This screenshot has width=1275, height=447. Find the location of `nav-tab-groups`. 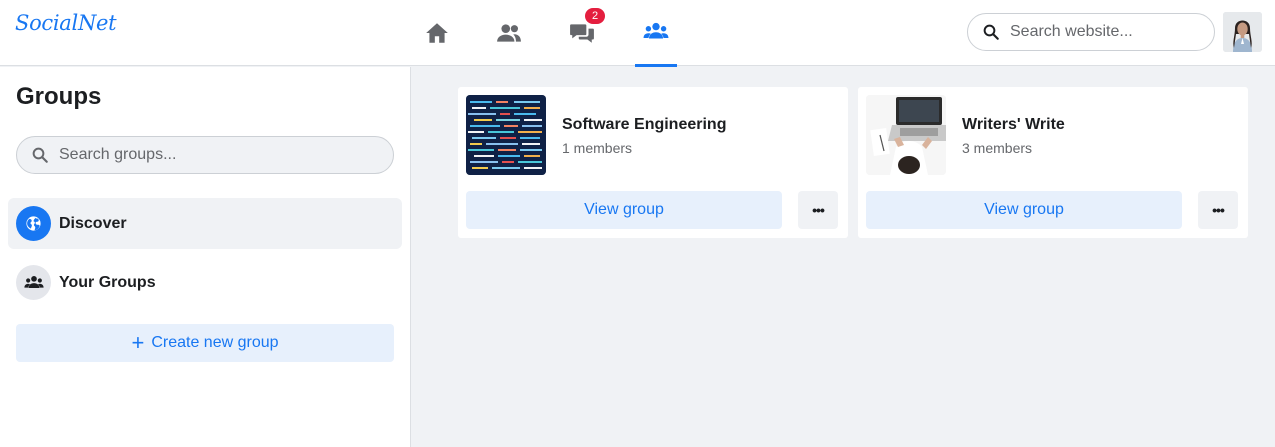

nav-tab-groups is located at coordinates (656, 33).